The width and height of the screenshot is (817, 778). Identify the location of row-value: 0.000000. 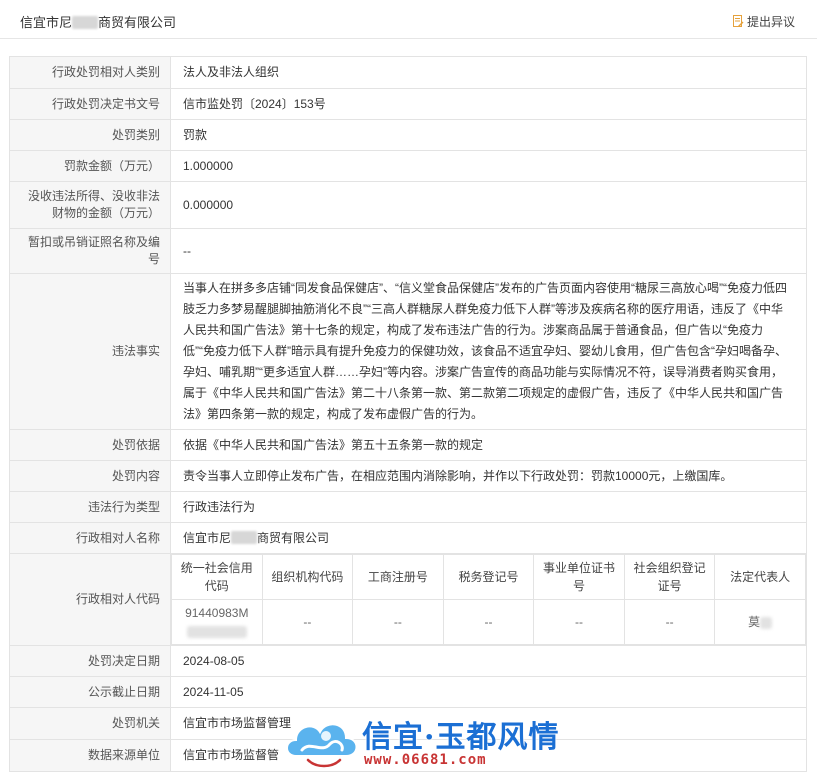
(488, 205).